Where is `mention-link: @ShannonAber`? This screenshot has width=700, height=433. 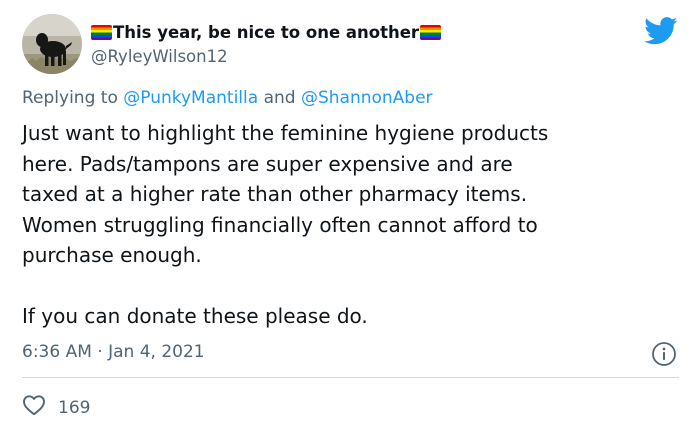
mention-link: @ShannonAber is located at coordinates (367, 98).